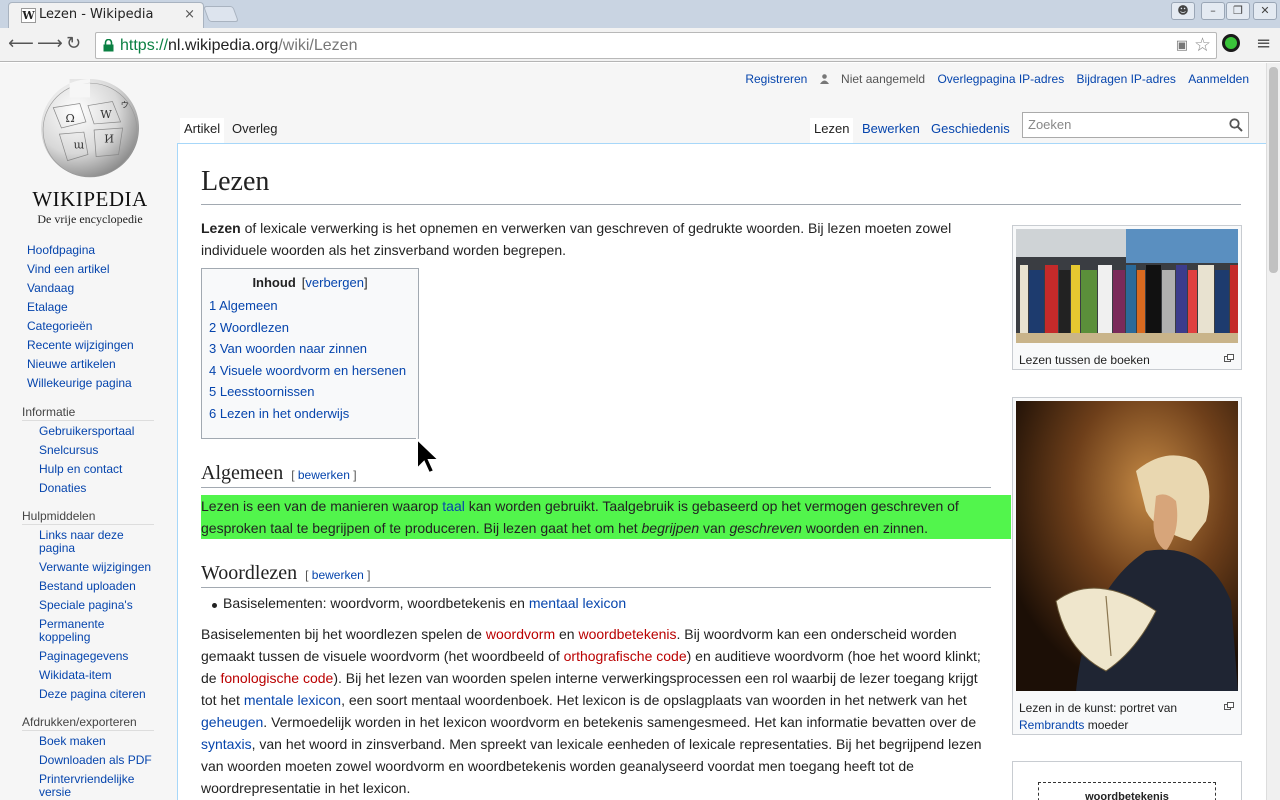 This screenshot has width=1280, height=800. I want to click on tab-edit: Bewerken, so click(891, 131).